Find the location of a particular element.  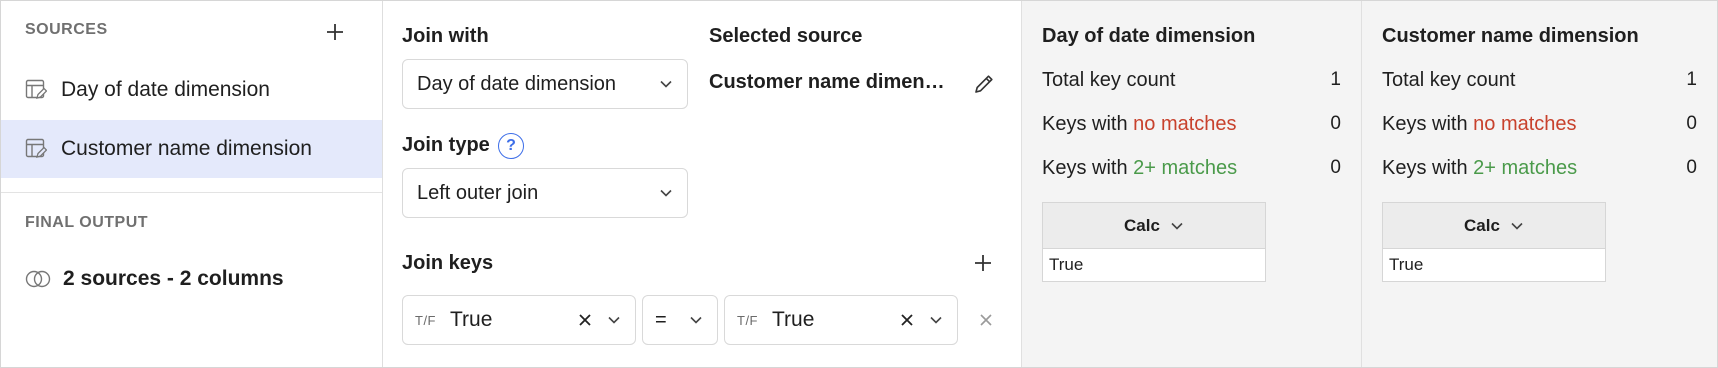

final-output-heading: FINAL OUTPUT is located at coordinates (87, 222).